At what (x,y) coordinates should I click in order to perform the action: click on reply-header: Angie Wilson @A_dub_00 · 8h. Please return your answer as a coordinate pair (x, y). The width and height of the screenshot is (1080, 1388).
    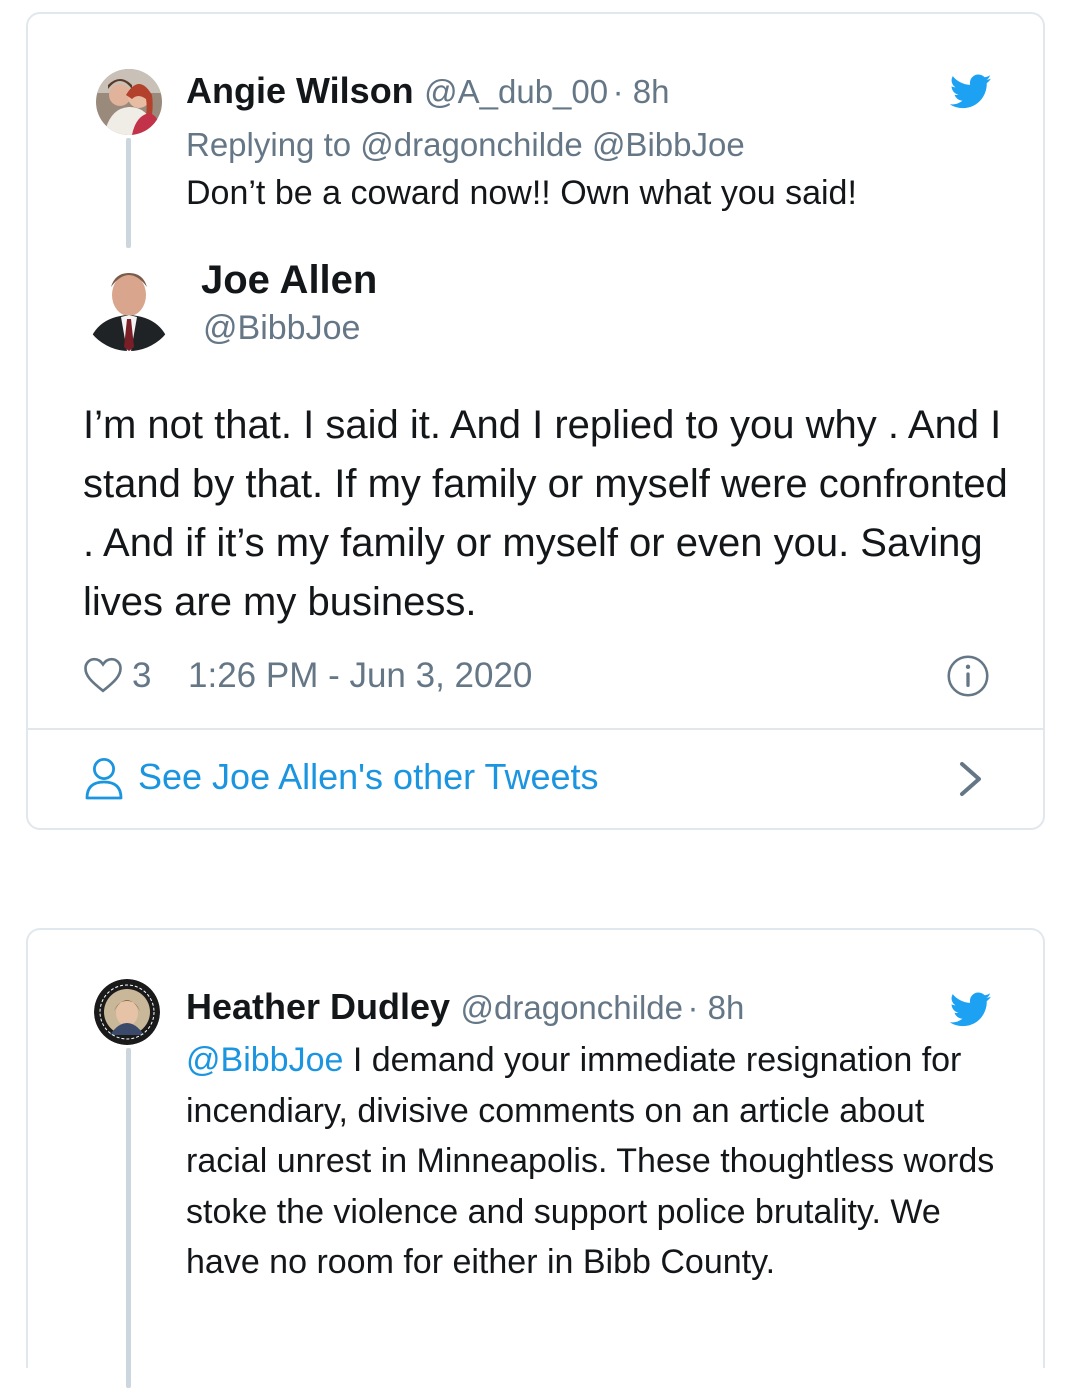
    Looking at the image, I should click on (427, 91).